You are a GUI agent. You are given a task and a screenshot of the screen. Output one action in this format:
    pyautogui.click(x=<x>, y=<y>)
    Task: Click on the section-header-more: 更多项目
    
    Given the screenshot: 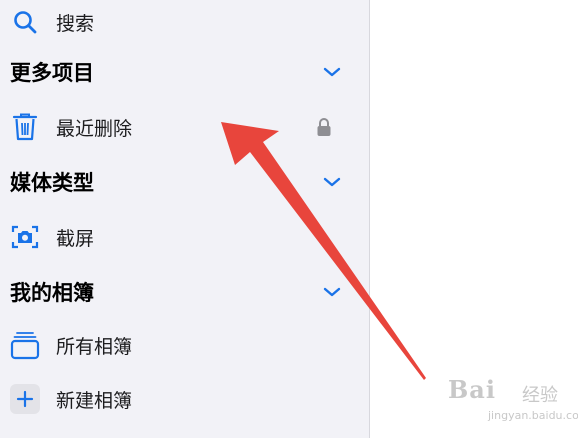 What is the action you would take?
    pyautogui.click(x=185, y=72)
    